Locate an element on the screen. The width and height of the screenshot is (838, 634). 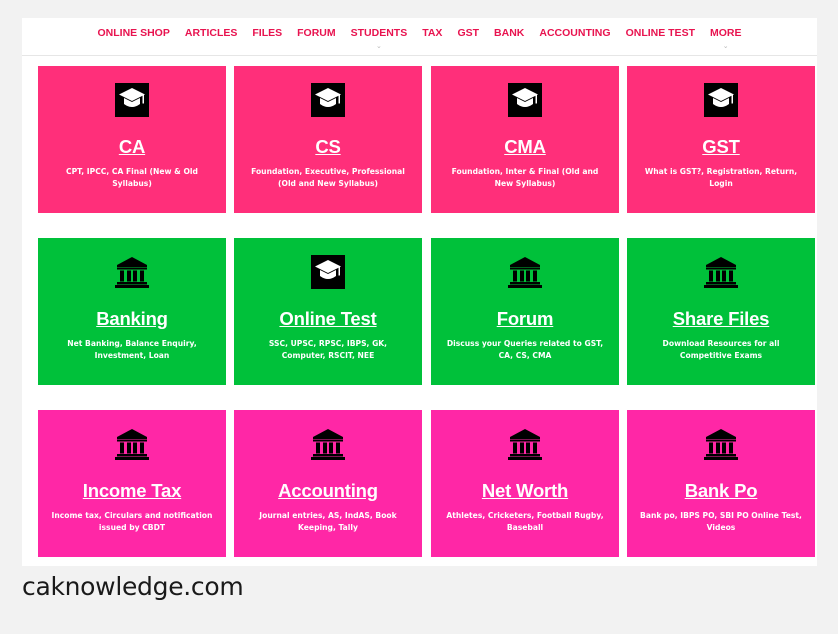
nav-item-online-test: ONLINE TEST is located at coordinates (660, 33).